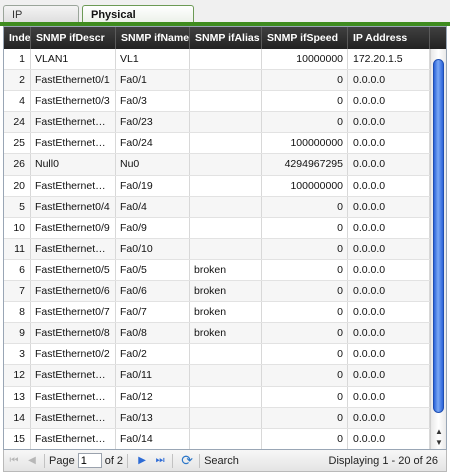 Image resolution: width=450 pixels, height=476 pixels. What do you see at coordinates (32, 461) in the screenshot?
I see `prev-page-icon: ◀` at bounding box center [32, 461].